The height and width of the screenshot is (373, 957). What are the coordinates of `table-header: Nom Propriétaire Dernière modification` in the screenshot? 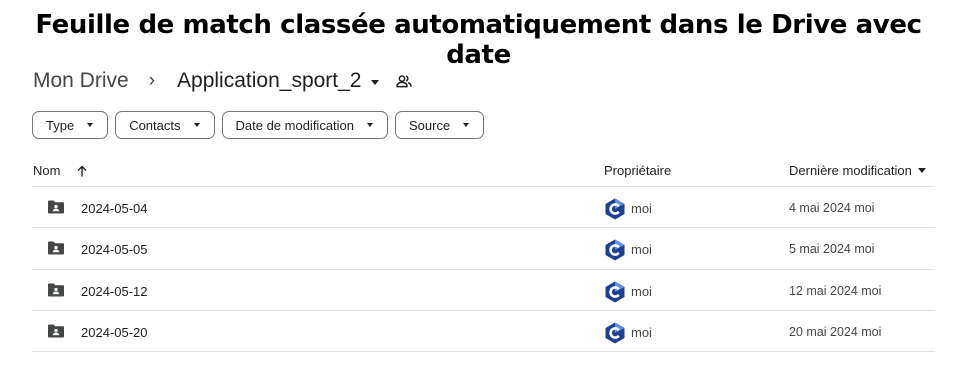 It's located at (483, 171).